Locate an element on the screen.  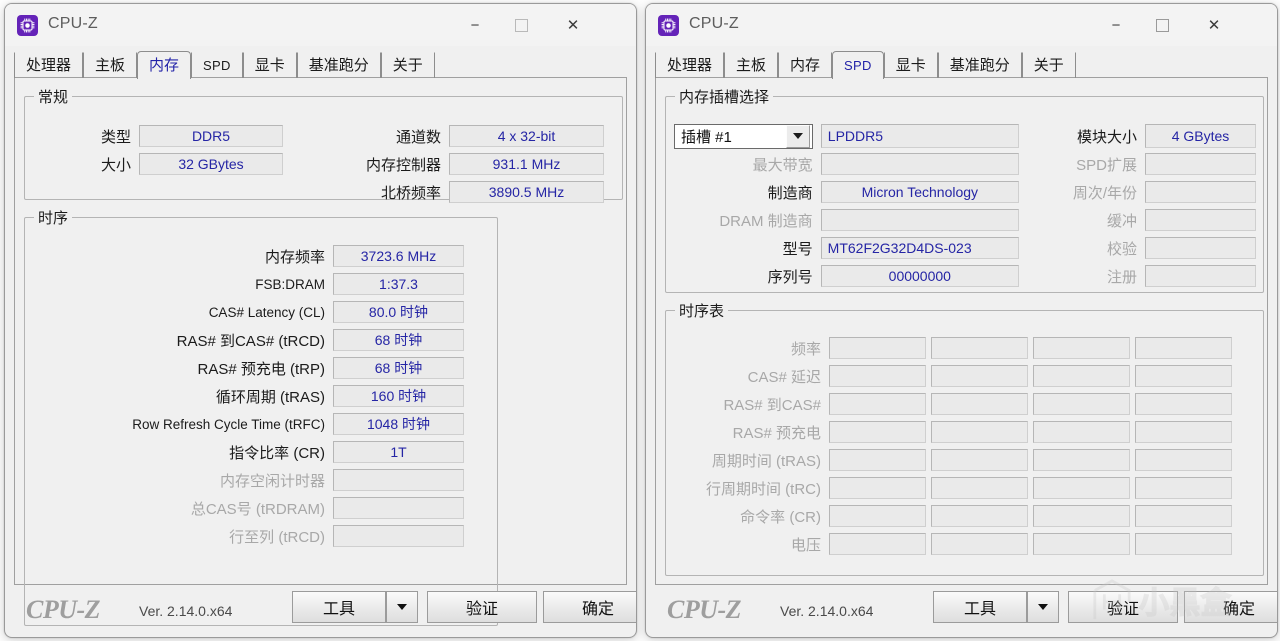
label-max-bandwidth: 最大带宽 is located at coordinates (782, 165).